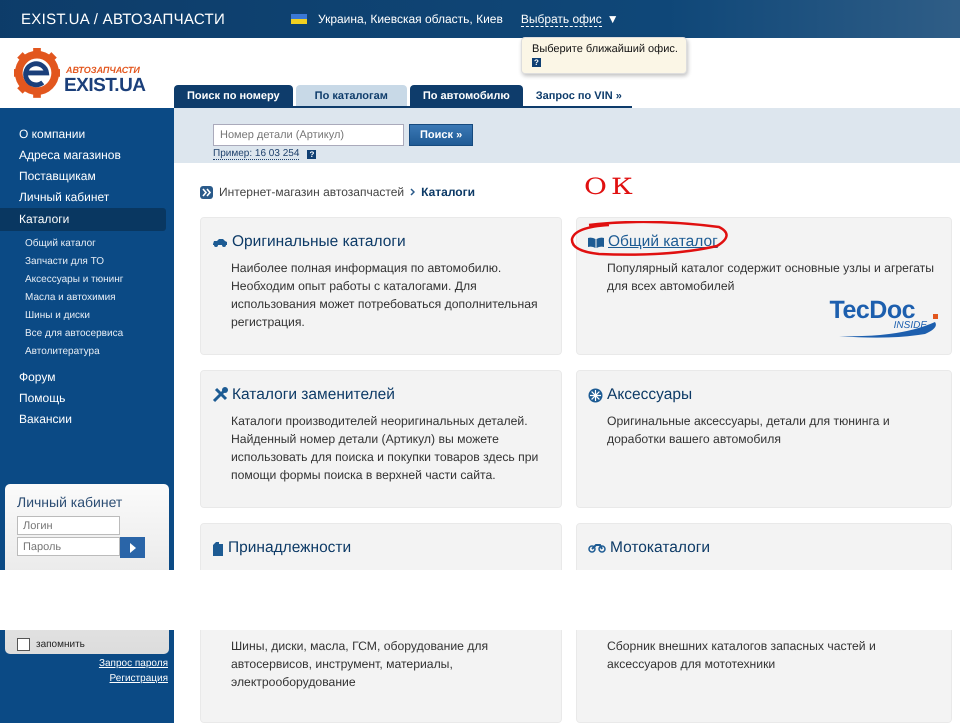 This screenshot has height=723, width=960. I want to click on login-button, so click(132, 547).